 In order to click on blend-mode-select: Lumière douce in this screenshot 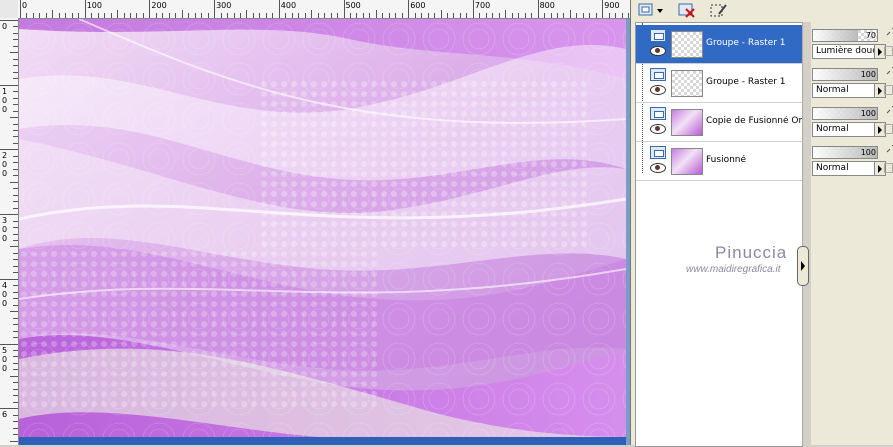, I will do `click(849, 51)`.